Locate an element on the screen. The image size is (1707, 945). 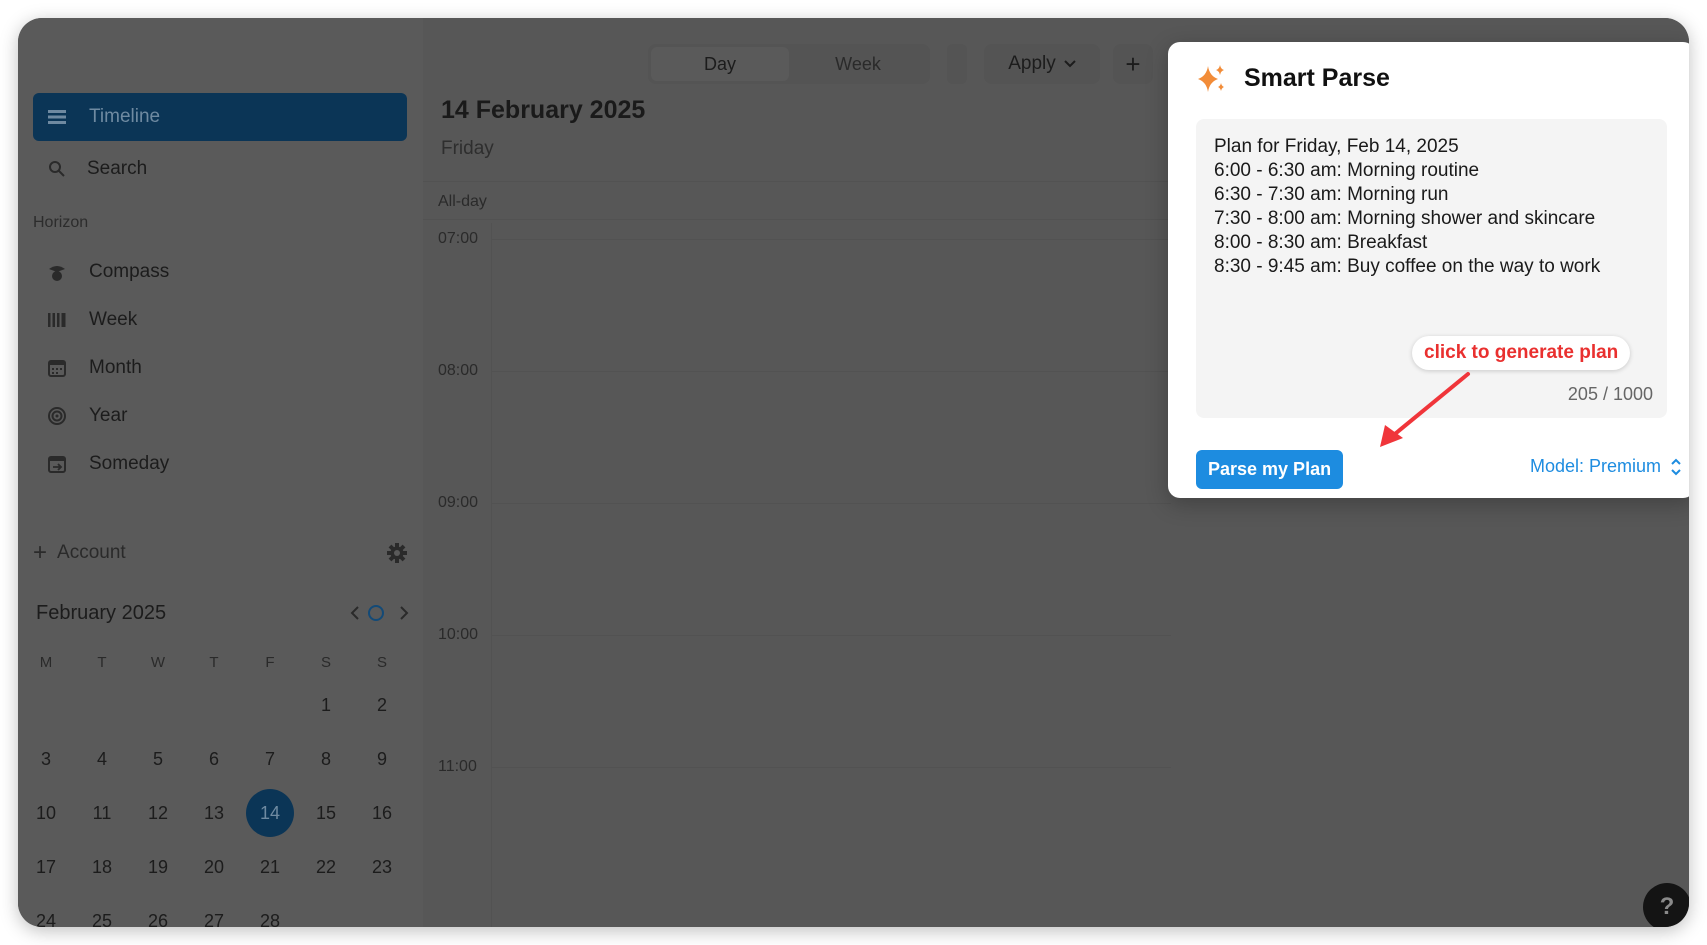
calendar-day: 6 is located at coordinates (214, 759).